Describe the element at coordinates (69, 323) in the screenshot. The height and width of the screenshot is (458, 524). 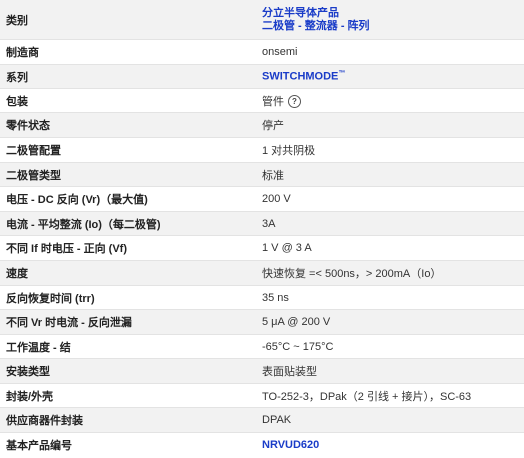
I see `spec-label: 不同 Vr 时电流 - 反向泄漏` at that location.